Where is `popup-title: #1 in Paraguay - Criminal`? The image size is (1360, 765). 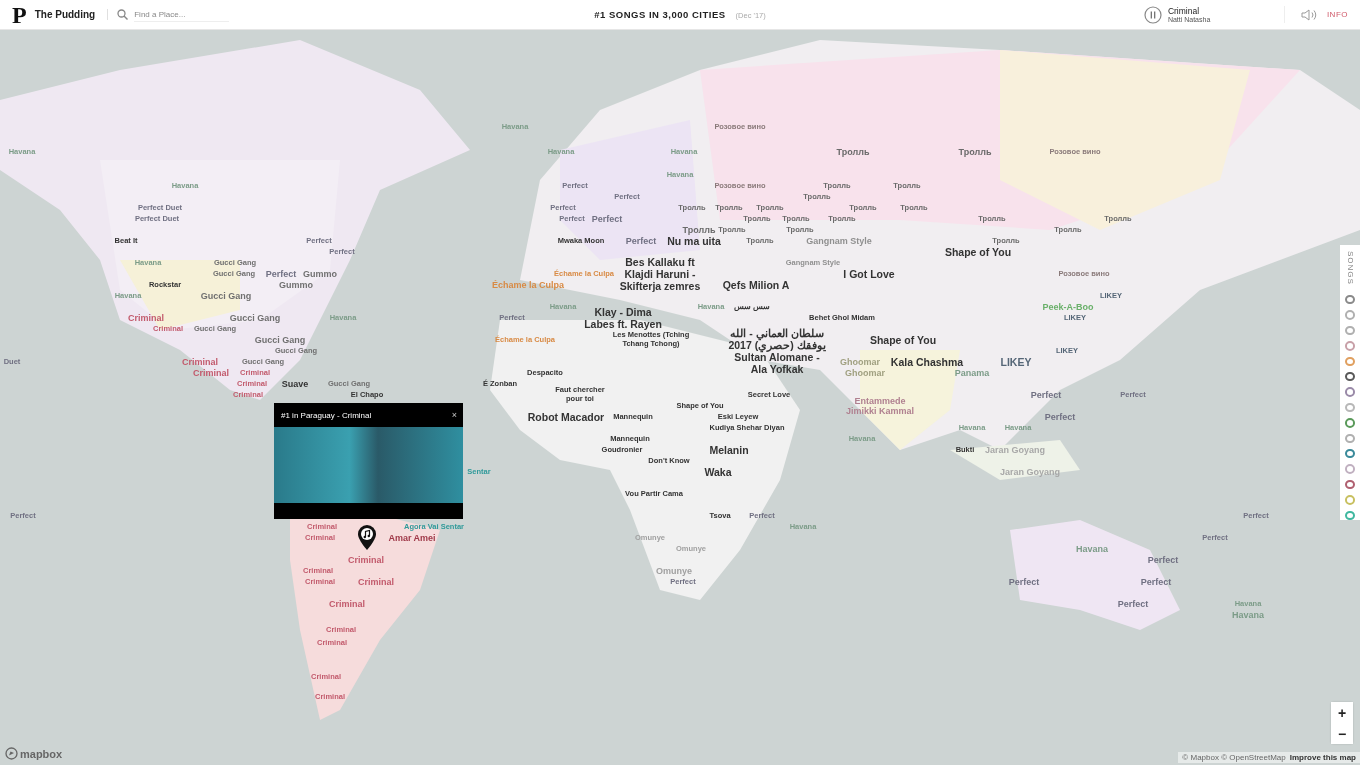
popup-title: #1 in Paraguay - Criminal is located at coordinates (326, 415).